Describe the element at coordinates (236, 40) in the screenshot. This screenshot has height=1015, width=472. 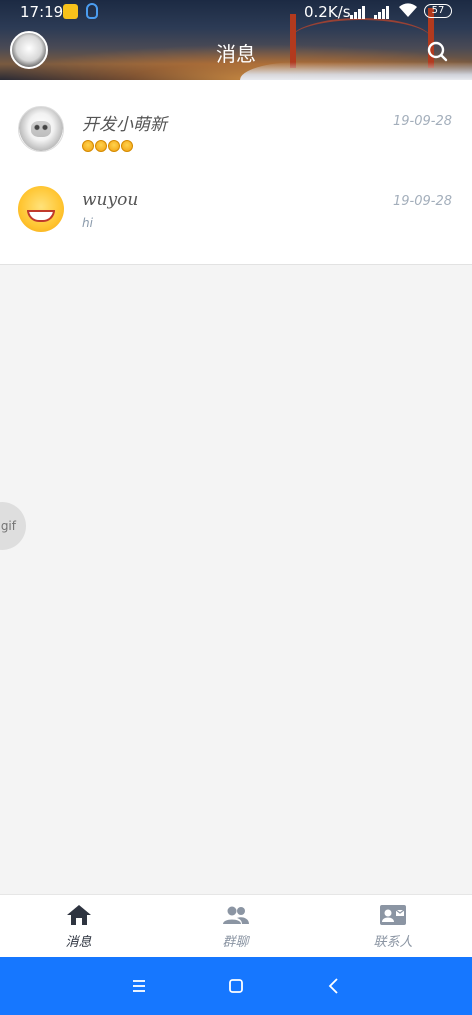
I see `header: 17:19 0.2K/s 57 消息` at that location.